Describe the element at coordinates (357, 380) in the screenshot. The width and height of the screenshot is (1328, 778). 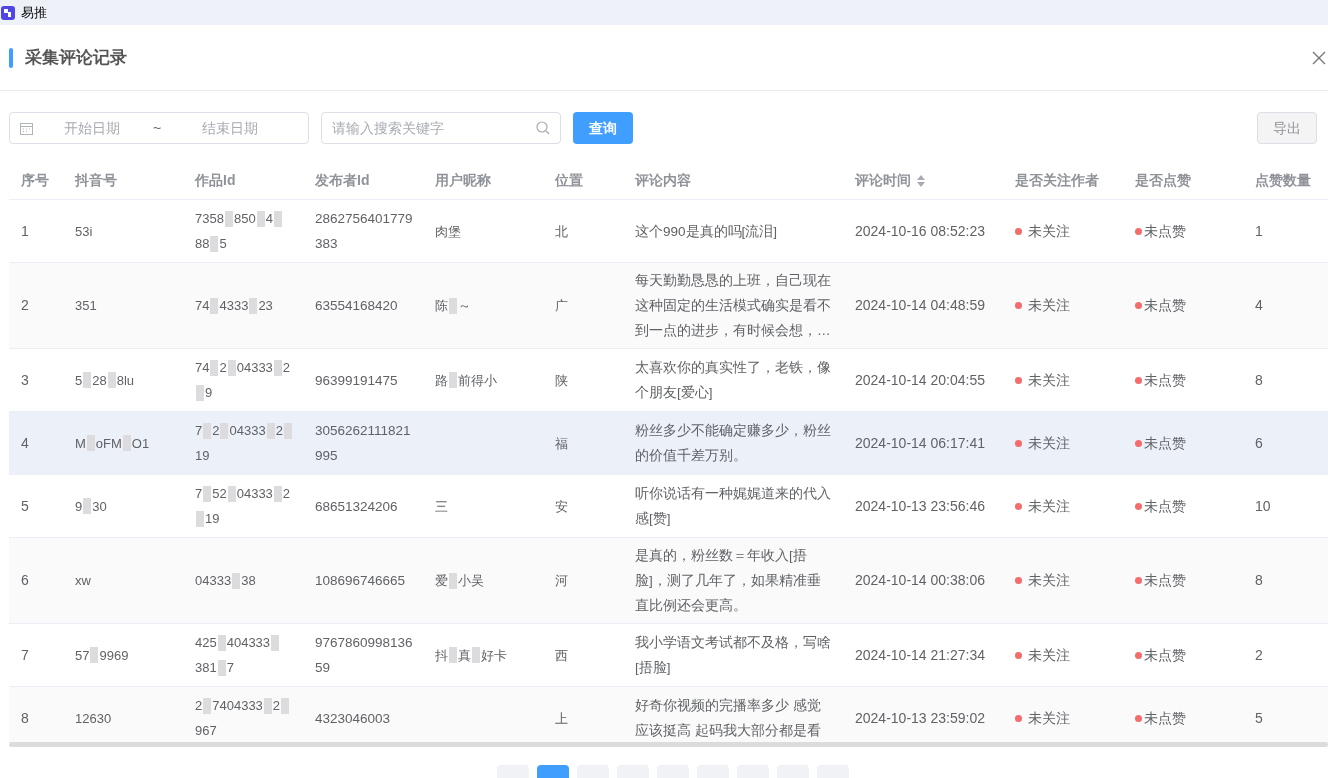
I see `table-cell-text: 96399191475` at that location.